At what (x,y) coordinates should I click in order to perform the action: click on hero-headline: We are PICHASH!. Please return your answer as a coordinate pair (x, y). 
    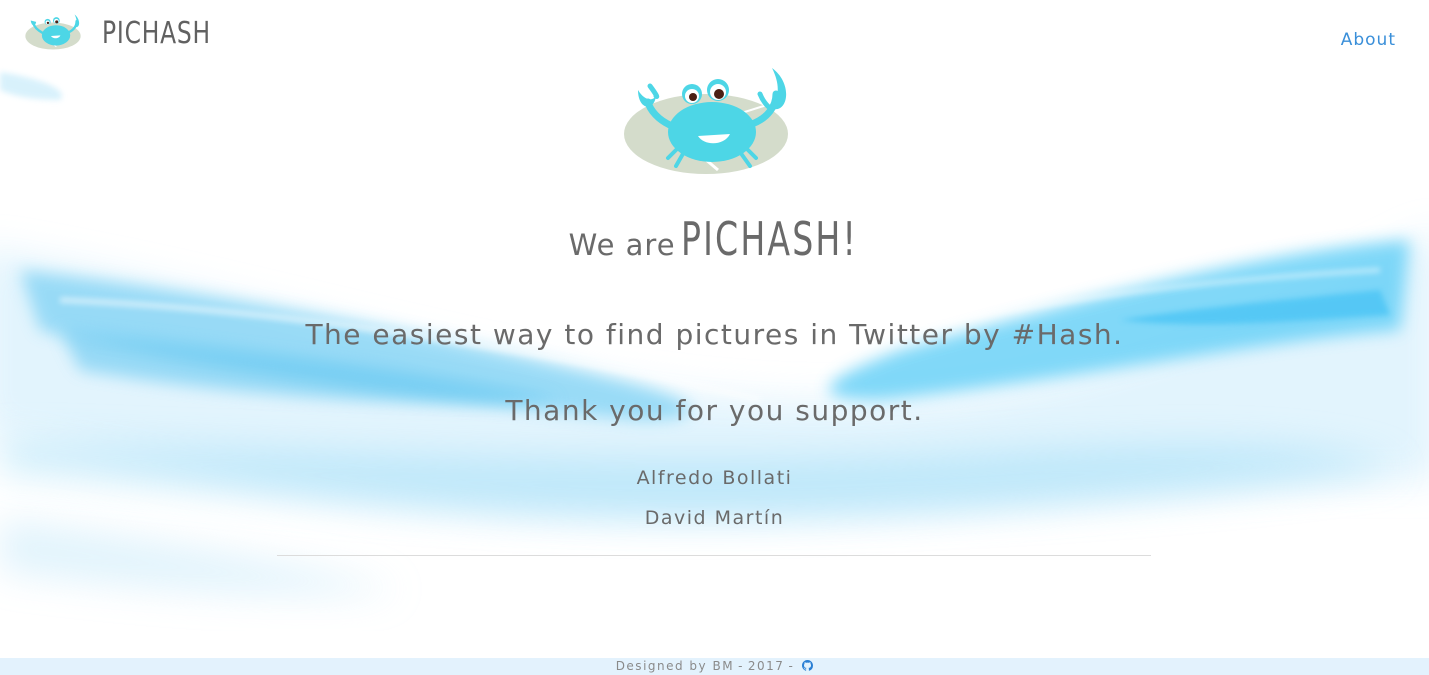
    Looking at the image, I should click on (714, 239).